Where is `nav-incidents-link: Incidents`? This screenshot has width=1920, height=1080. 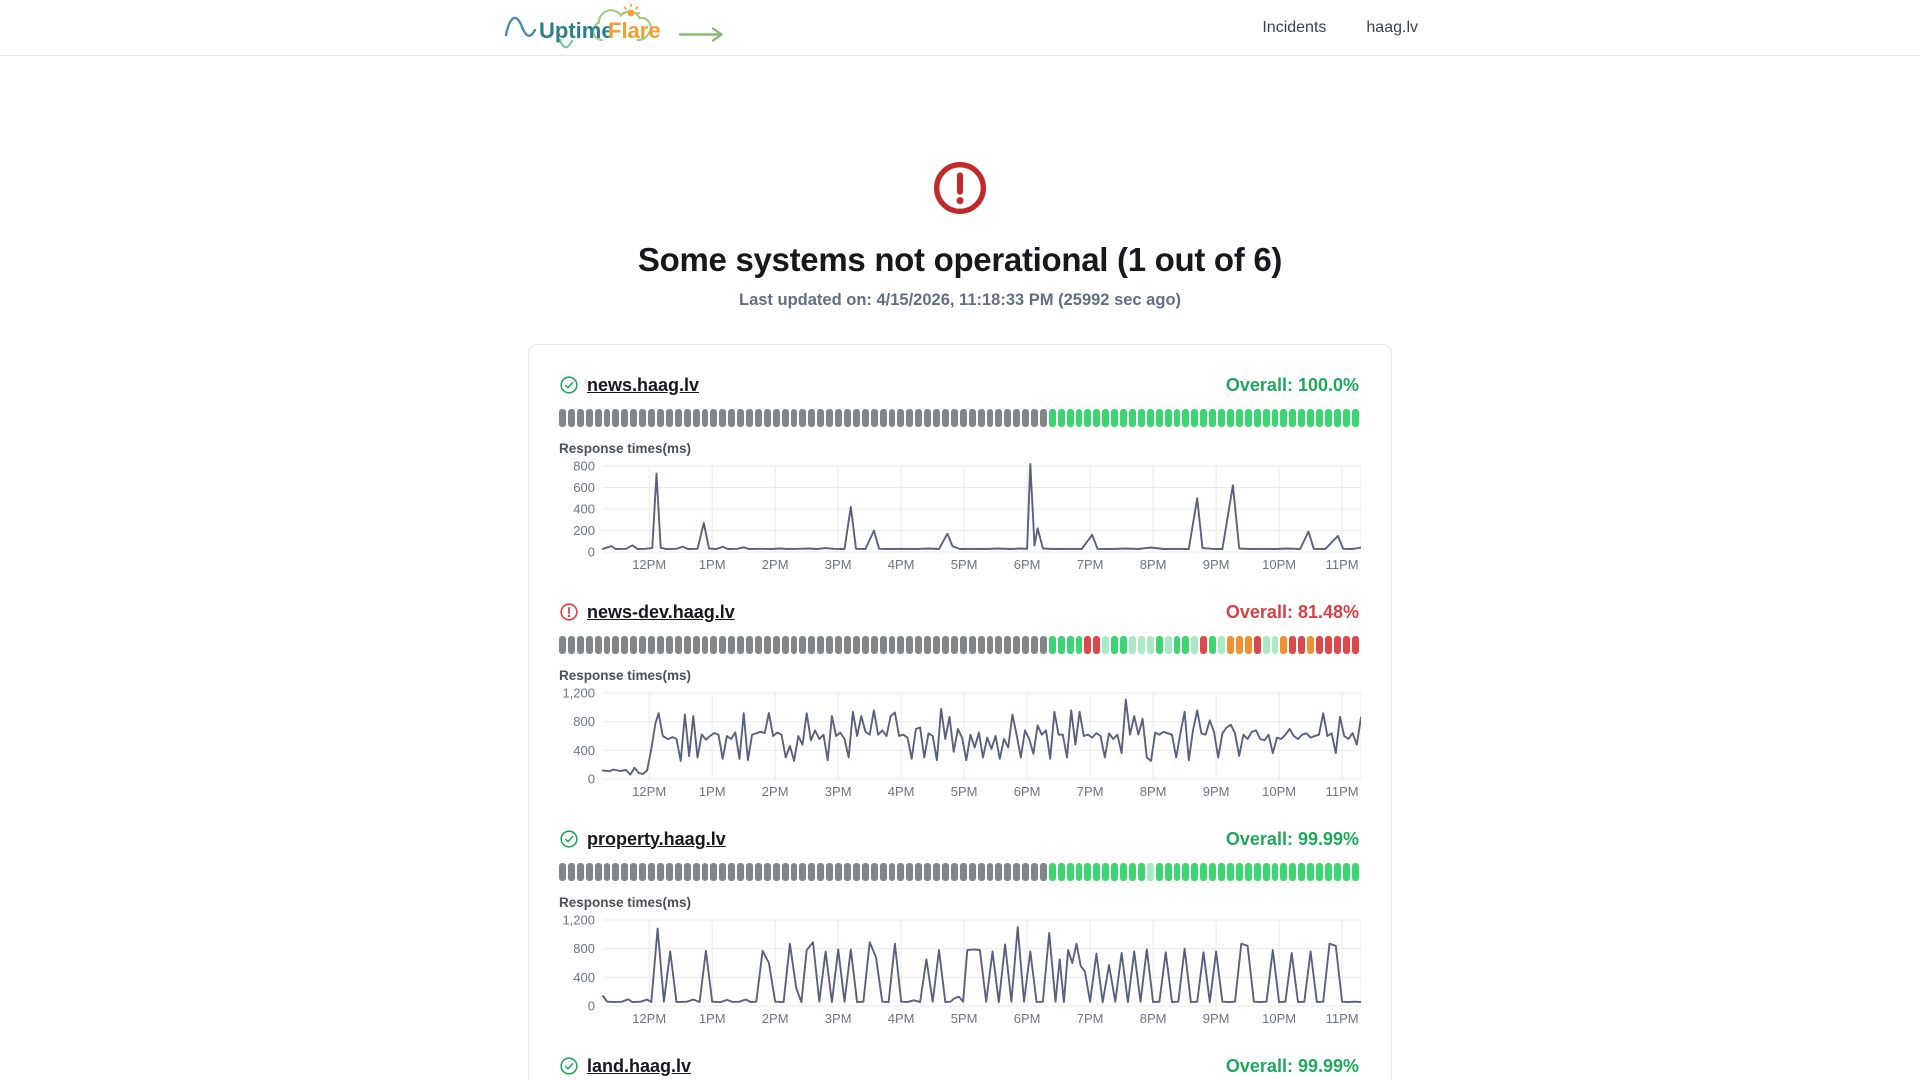 nav-incidents-link: Incidents is located at coordinates (1294, 28).